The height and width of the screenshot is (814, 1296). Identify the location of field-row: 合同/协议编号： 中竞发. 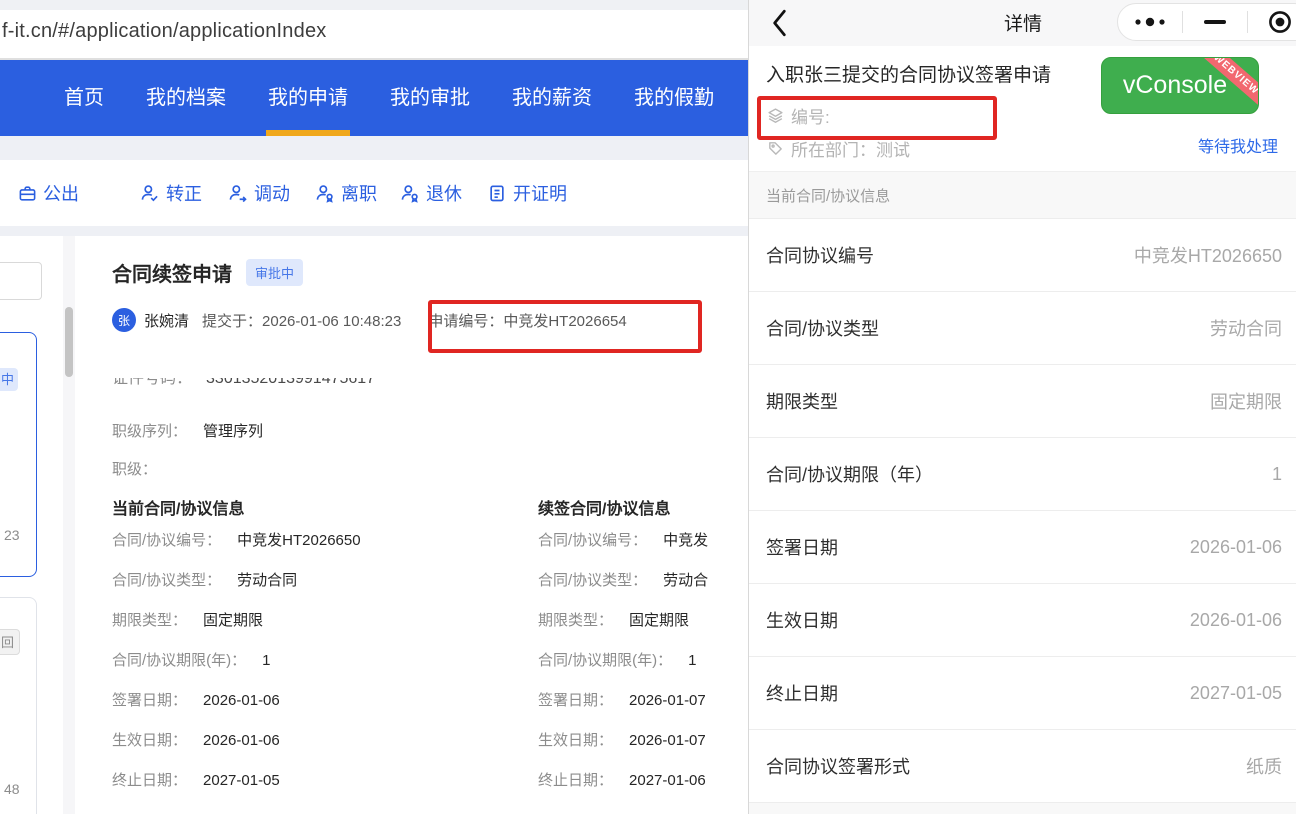
(623, 540).